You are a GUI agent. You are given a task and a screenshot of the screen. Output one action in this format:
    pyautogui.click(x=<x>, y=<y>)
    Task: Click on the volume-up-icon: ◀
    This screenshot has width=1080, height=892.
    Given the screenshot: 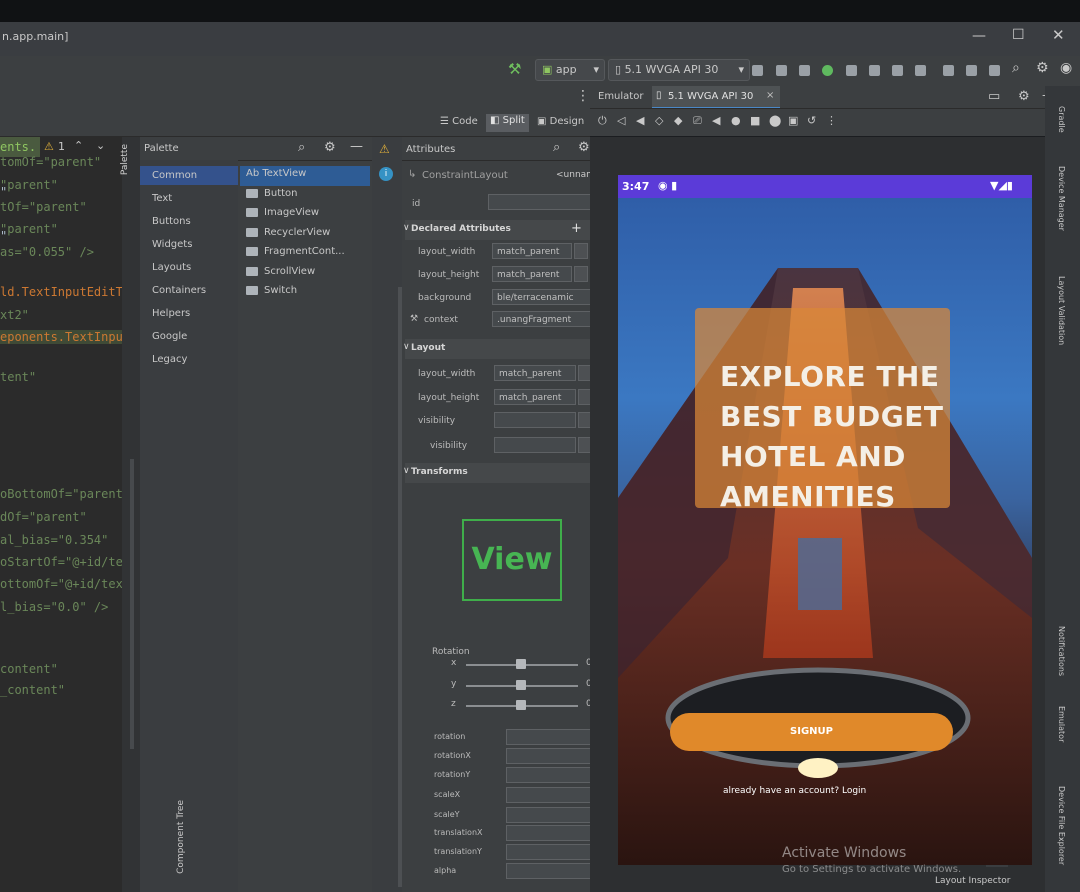 What is the action you would take?
    pyautogui.click(x=640, y=120)
    